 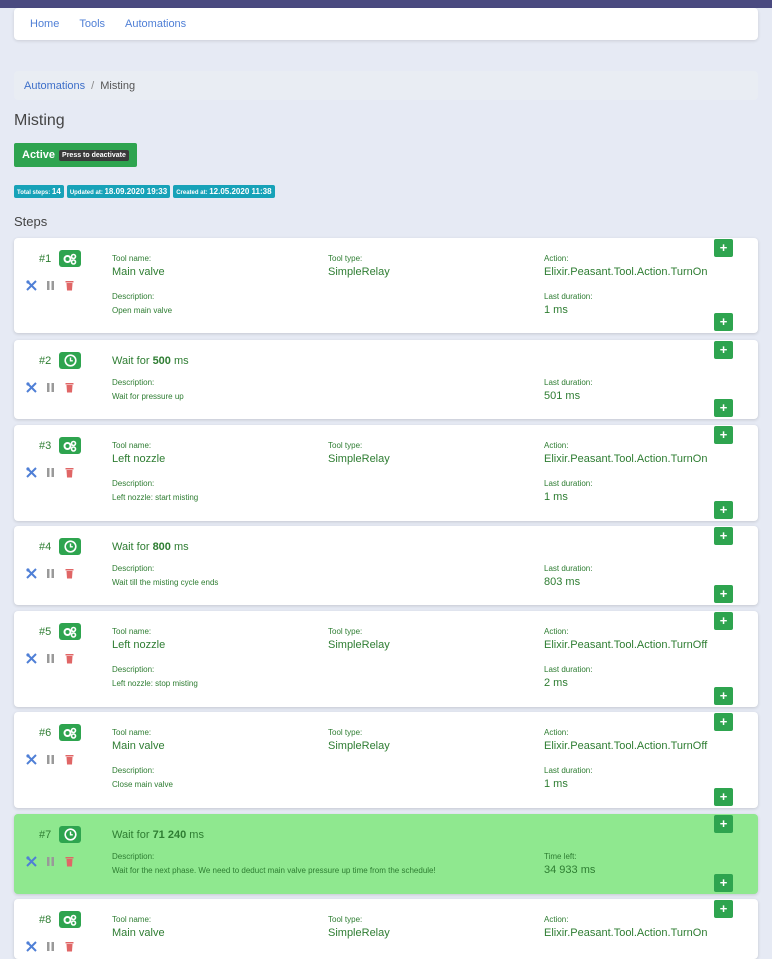 What do you see at coordinates (161, 547) in the screenshot?
I see `wait-value: 800` at bounding box center [161, 547].